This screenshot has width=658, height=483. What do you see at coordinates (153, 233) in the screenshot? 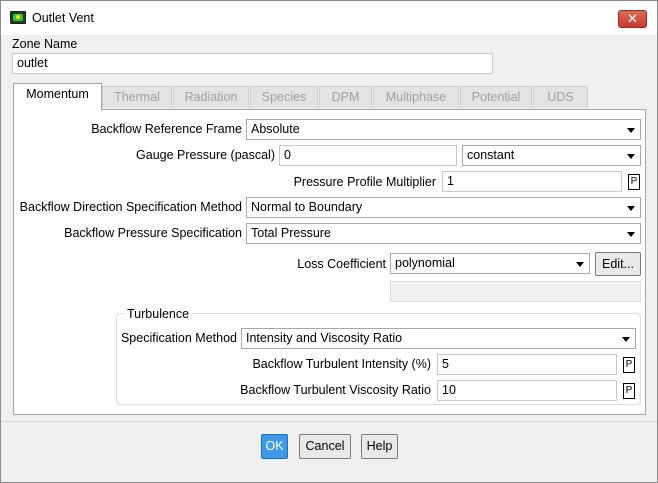
I see `backflow-pressure-label: Backflow Pressure Specification` at bounding box center [153, 233].